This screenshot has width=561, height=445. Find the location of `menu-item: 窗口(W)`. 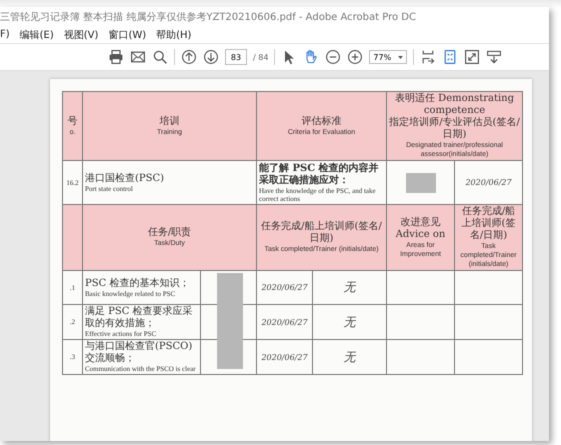

menu-item: 窗口(W) is located at coordinates (130, 35).